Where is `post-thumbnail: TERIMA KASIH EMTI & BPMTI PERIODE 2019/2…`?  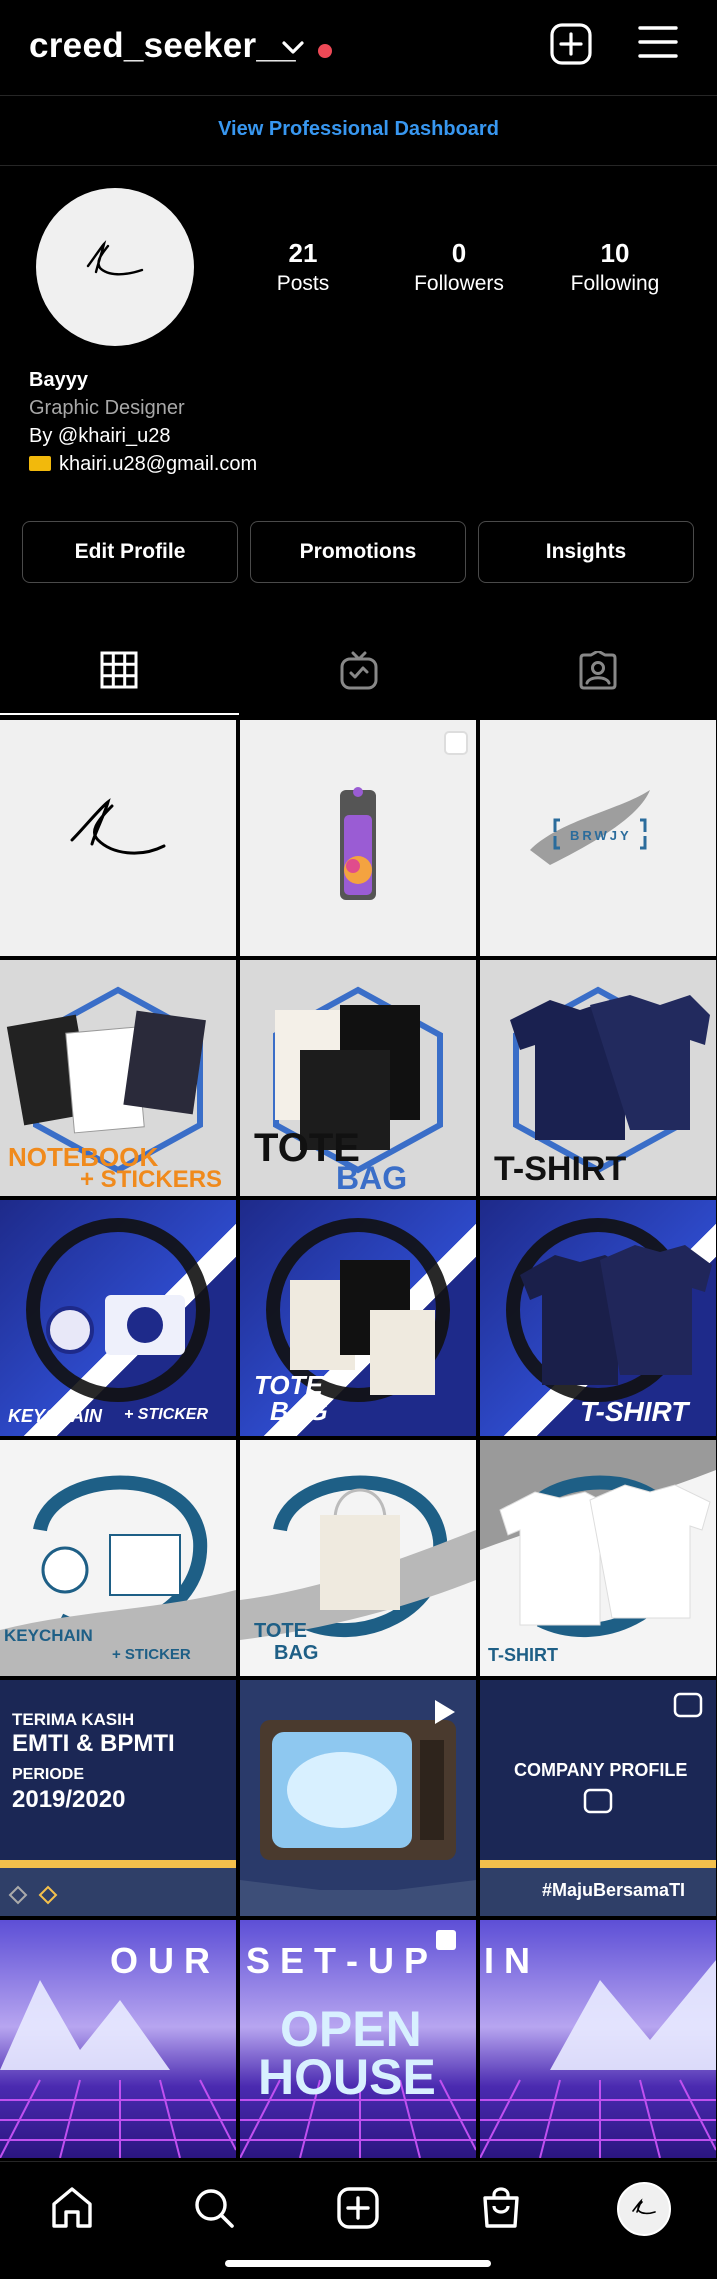
post-thumbnail: TERIMA KASIH EMTI & BPMTI PERIODE 2019/2… is located at coordinates (118, 1798).